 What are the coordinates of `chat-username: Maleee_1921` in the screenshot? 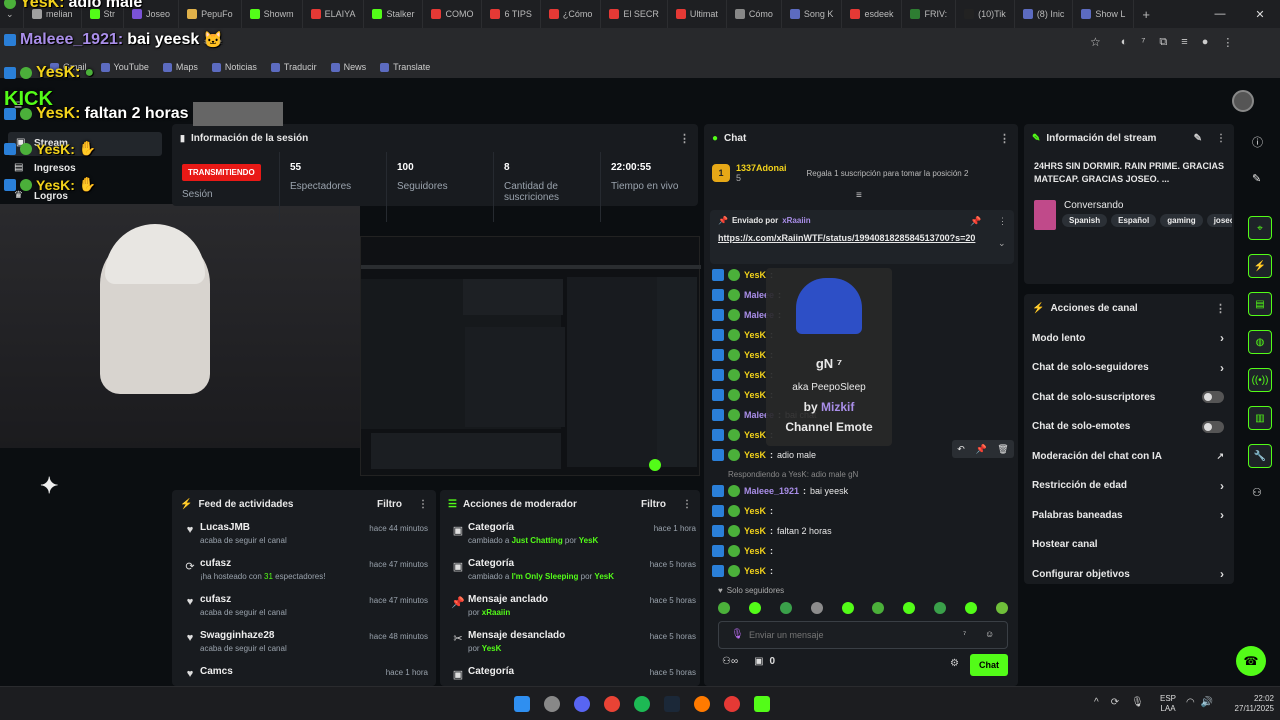 It's located at (771, 491).